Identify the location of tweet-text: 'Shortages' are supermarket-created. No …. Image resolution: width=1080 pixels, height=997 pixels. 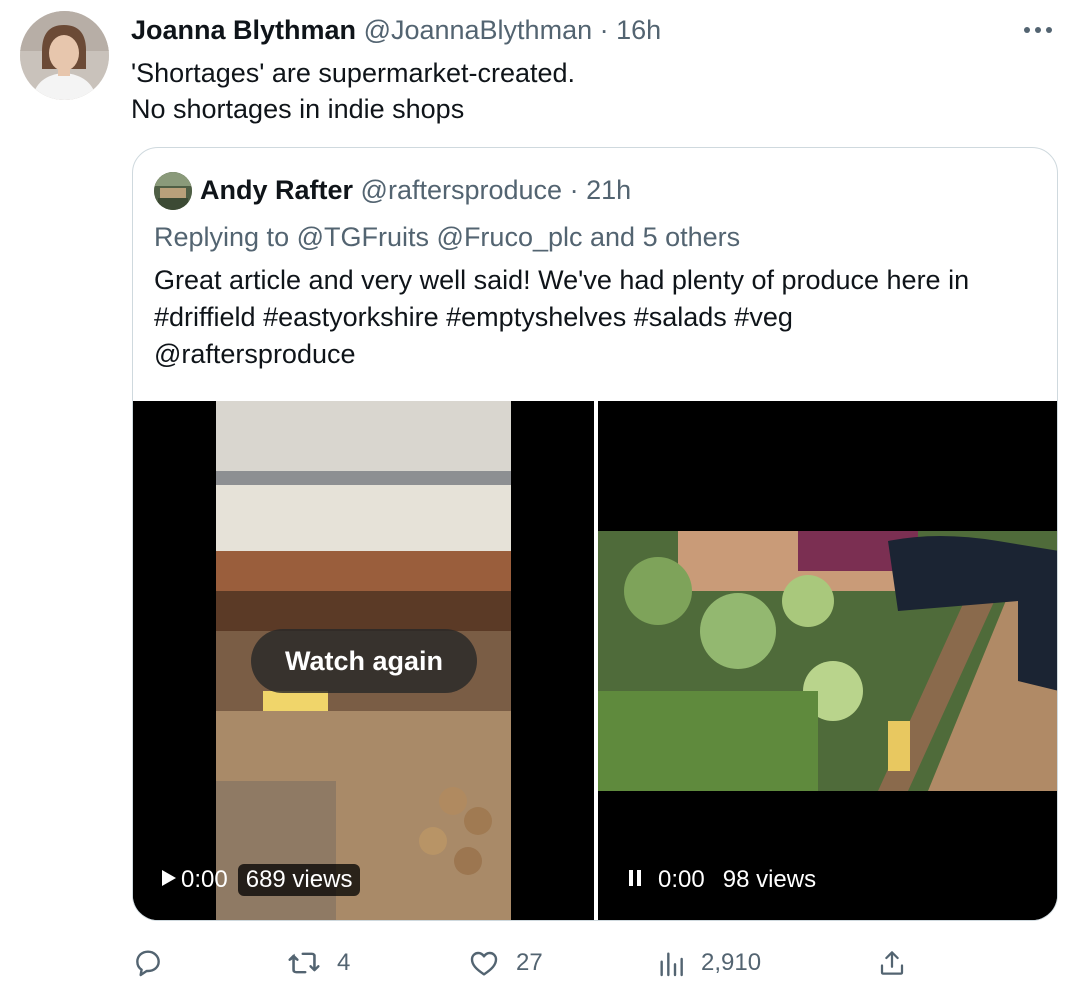
(353, 91).